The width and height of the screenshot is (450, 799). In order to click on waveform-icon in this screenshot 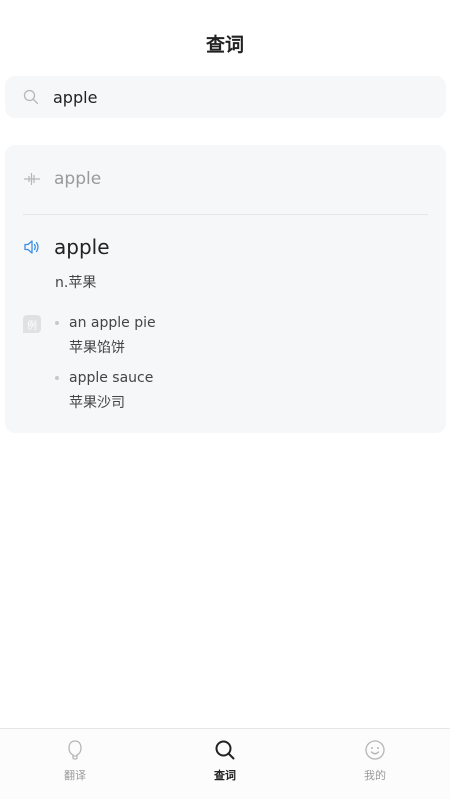, I will do `click(32, 179)`.